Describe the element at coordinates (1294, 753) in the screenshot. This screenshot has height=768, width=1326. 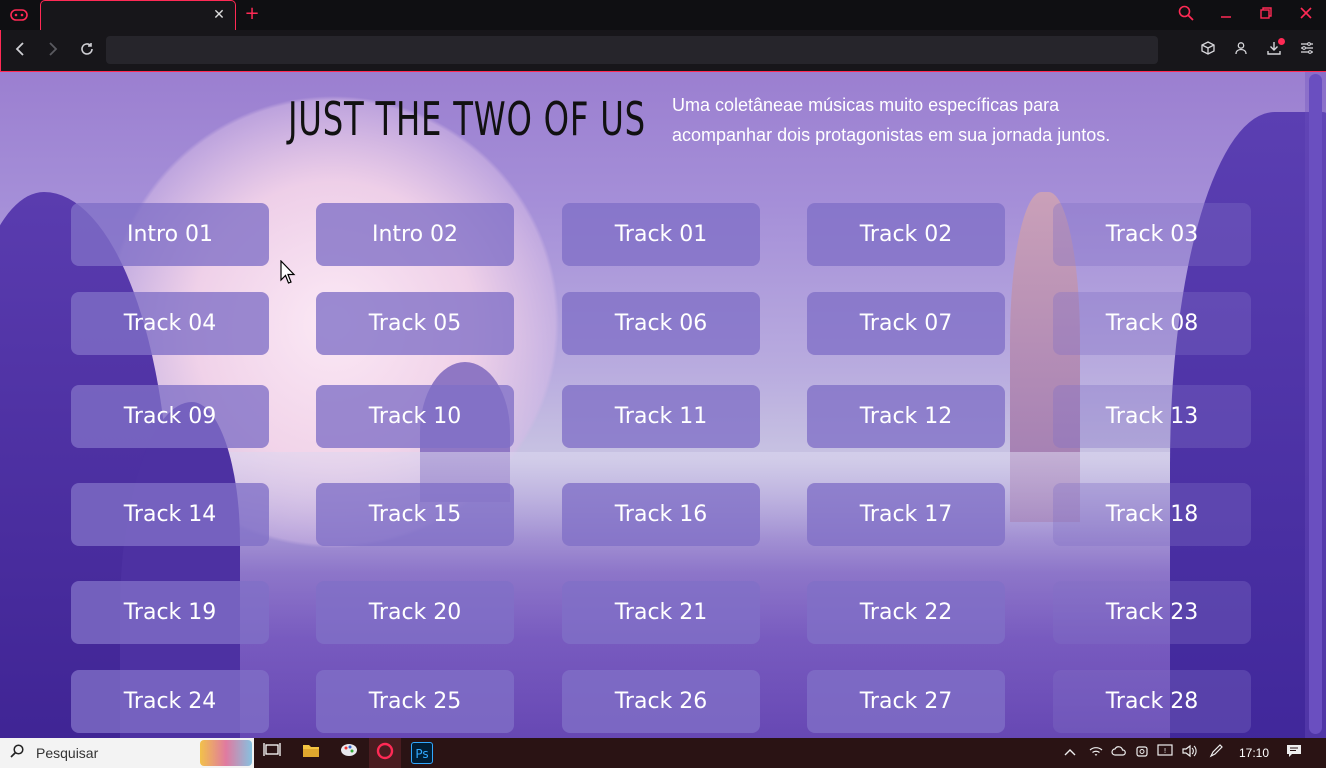
I see `notifications-icon` at that location.